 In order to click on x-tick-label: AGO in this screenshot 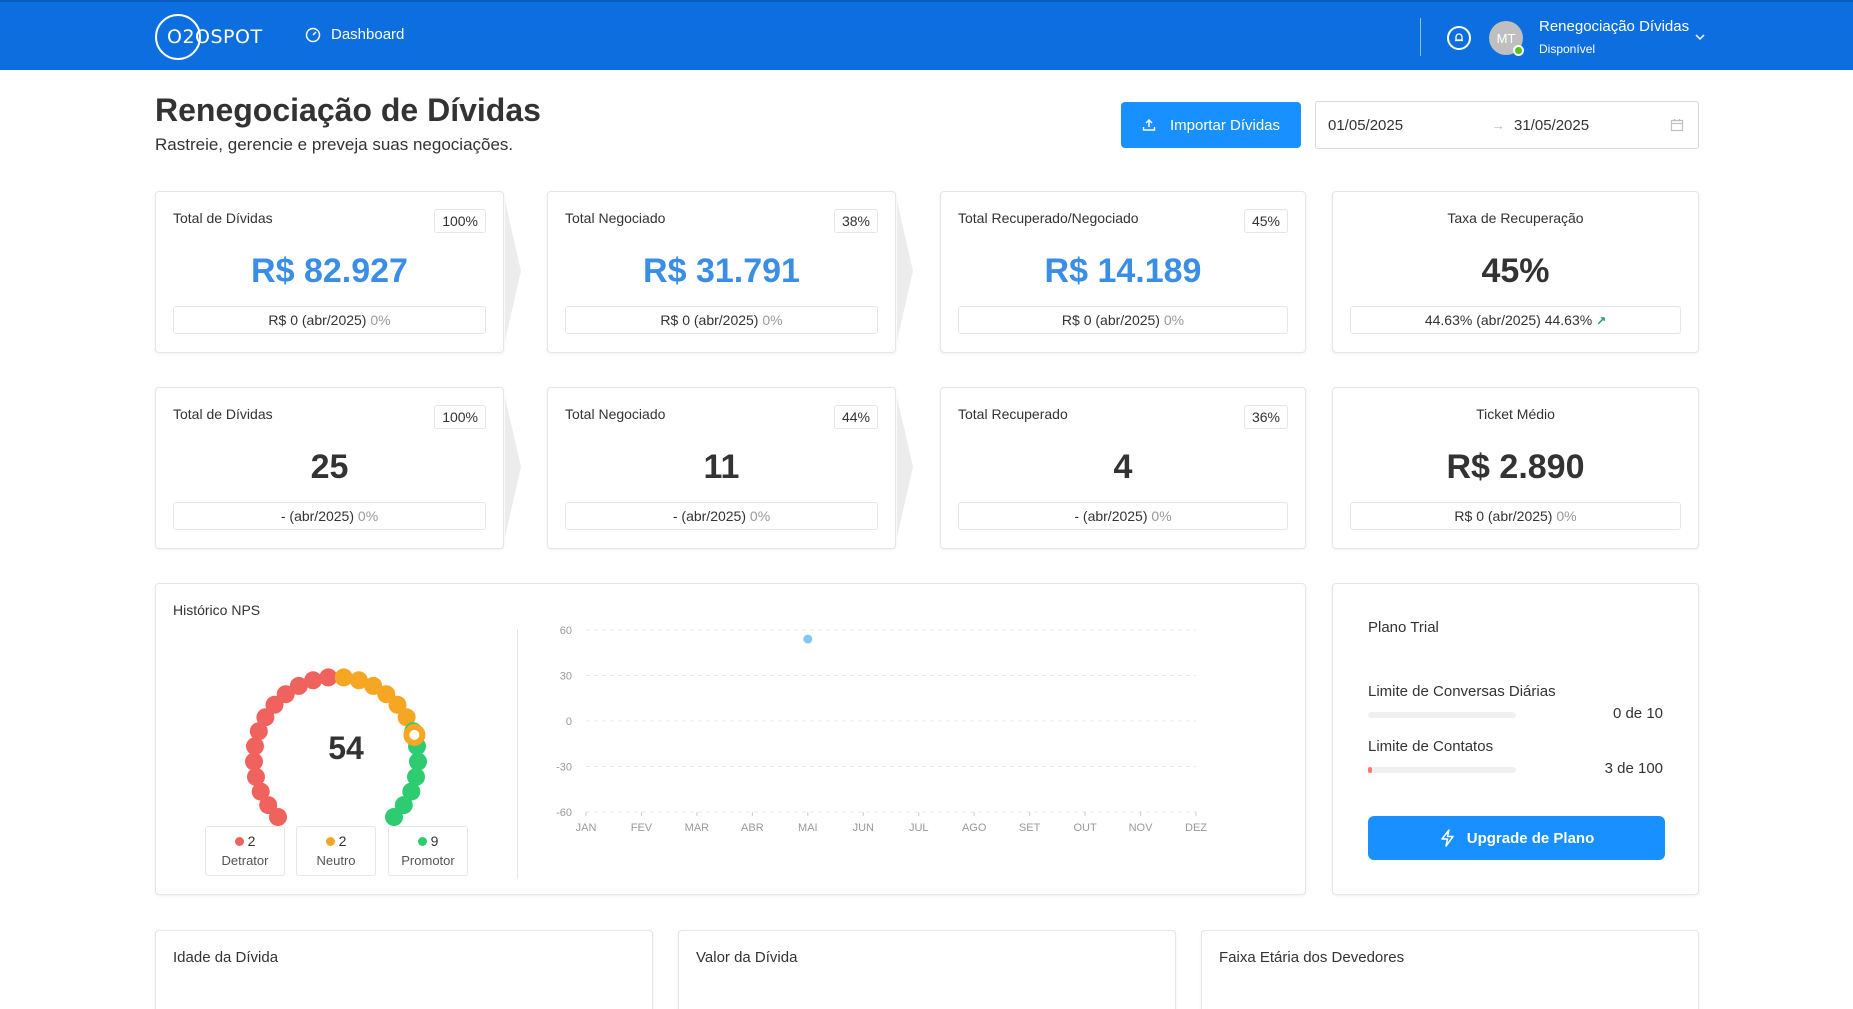, I will do `click(974, 828)`.